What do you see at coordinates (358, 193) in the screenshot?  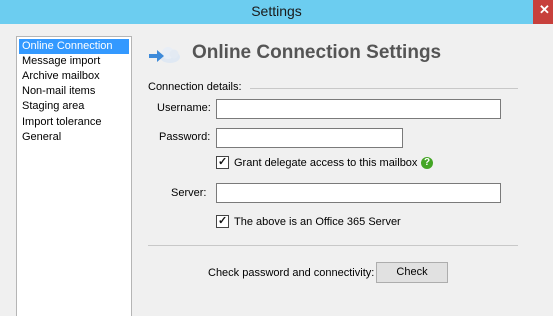 I see `server-field` at bounding box center [358, 193].